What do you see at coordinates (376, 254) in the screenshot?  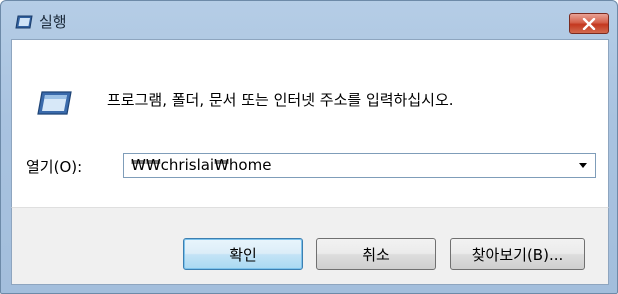 I see `cancel-button: 취소` at bounding box center [376, 254].